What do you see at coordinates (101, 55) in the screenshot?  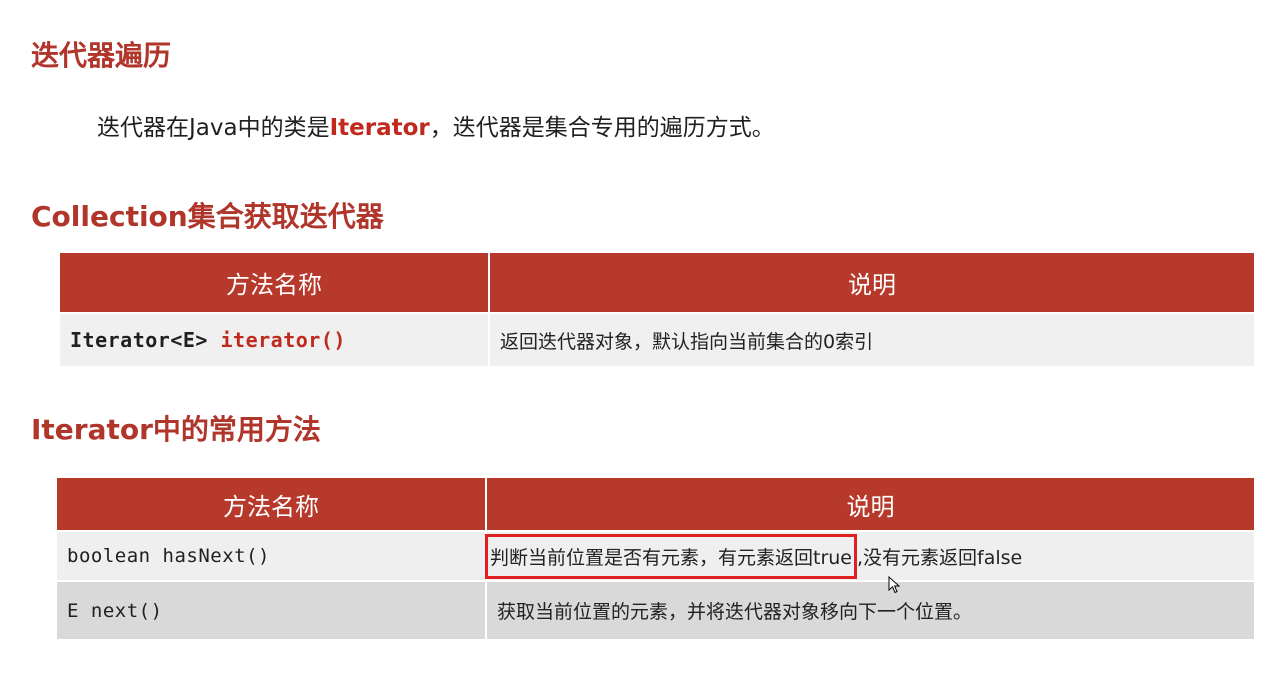 I see `section-title-iterator-traversal: 迭代器遍历` at bounding box center [101, 55].